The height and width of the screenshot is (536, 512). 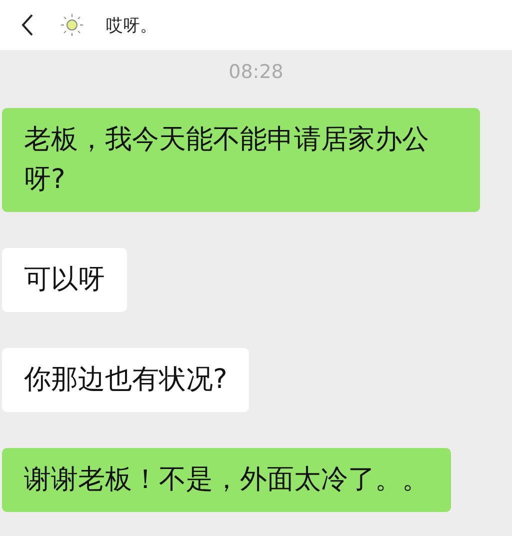 What do you see at coordinates (131, 25) in the screenshot?
I see `chat-title: 哎呀。` at bounding box center [131, 25].